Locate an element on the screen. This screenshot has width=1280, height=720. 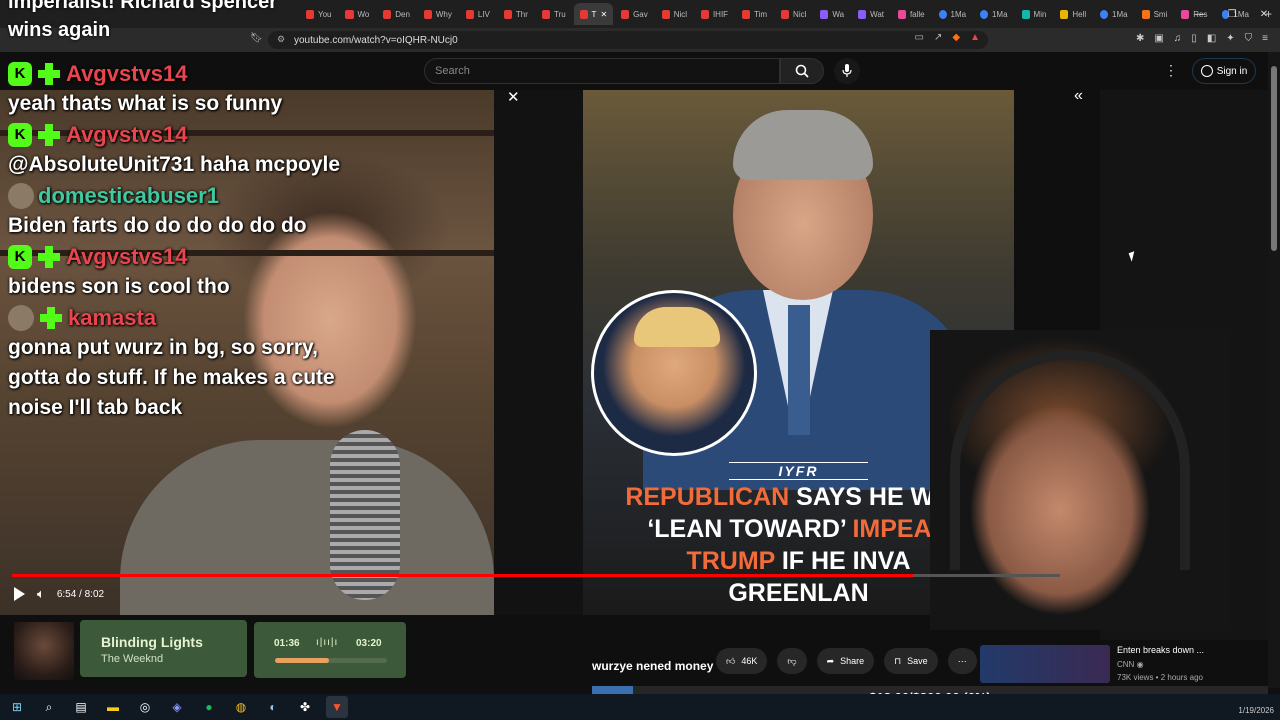
browser-tab-label: falle is located at coordinates (917, 14).